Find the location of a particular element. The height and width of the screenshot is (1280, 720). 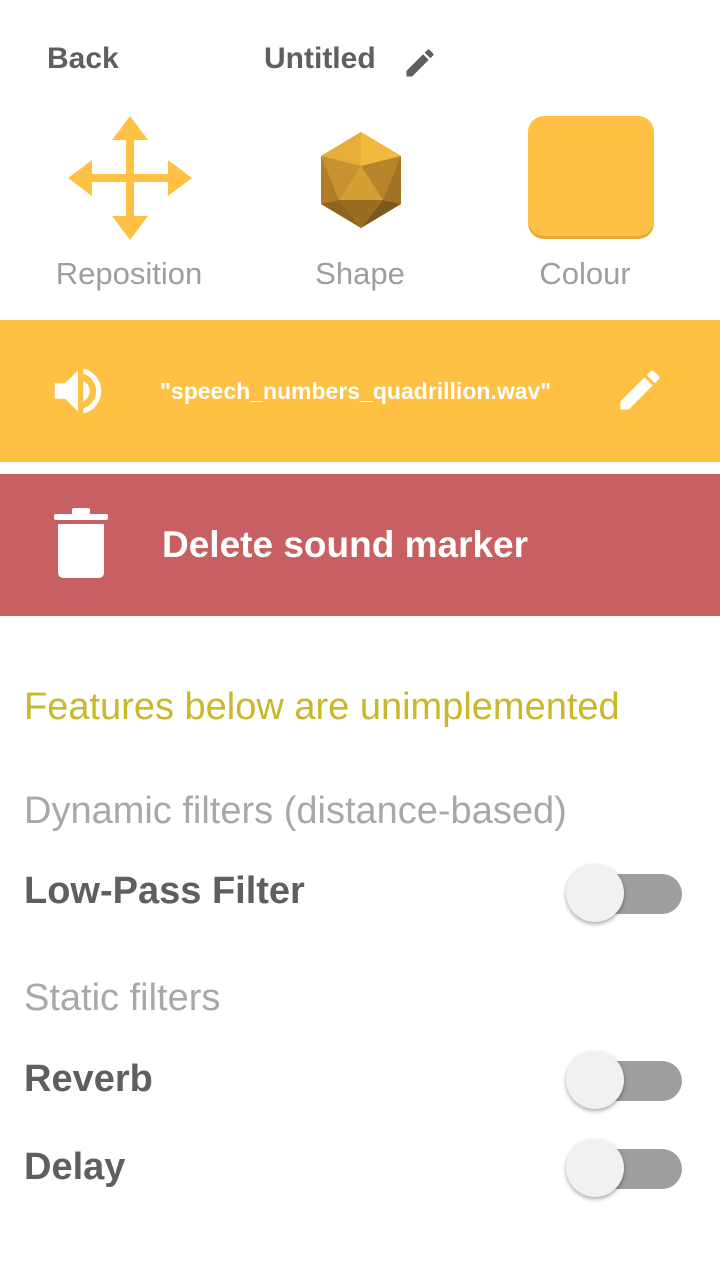

reverb-toggle is located at coordinates (625, 1081).